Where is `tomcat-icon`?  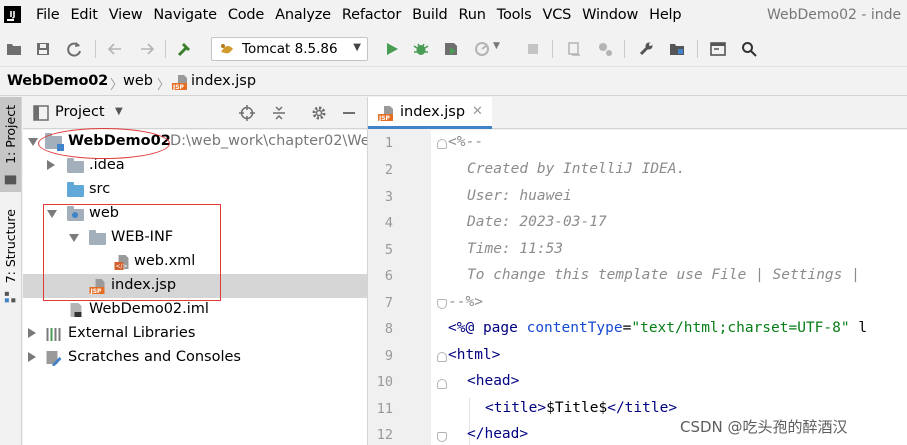
tomcat-icon is located at coordinates (227, 49).